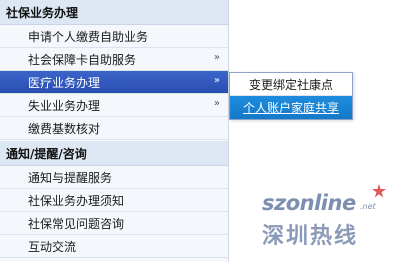 The height and width of the screenshot is (262, 398). I want to click on medical-submenu: 变更绑定社康点 个人账户家庭共享, so click(291, 96).